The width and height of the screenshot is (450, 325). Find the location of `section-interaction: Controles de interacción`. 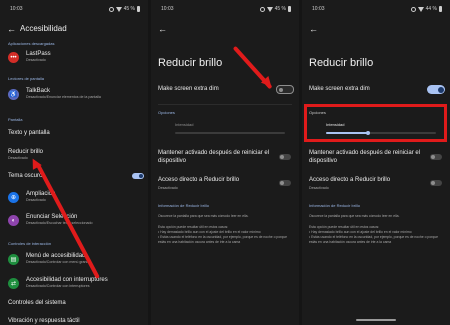

section-interaction: Controles de interacción is located at coordinates (30, 243).